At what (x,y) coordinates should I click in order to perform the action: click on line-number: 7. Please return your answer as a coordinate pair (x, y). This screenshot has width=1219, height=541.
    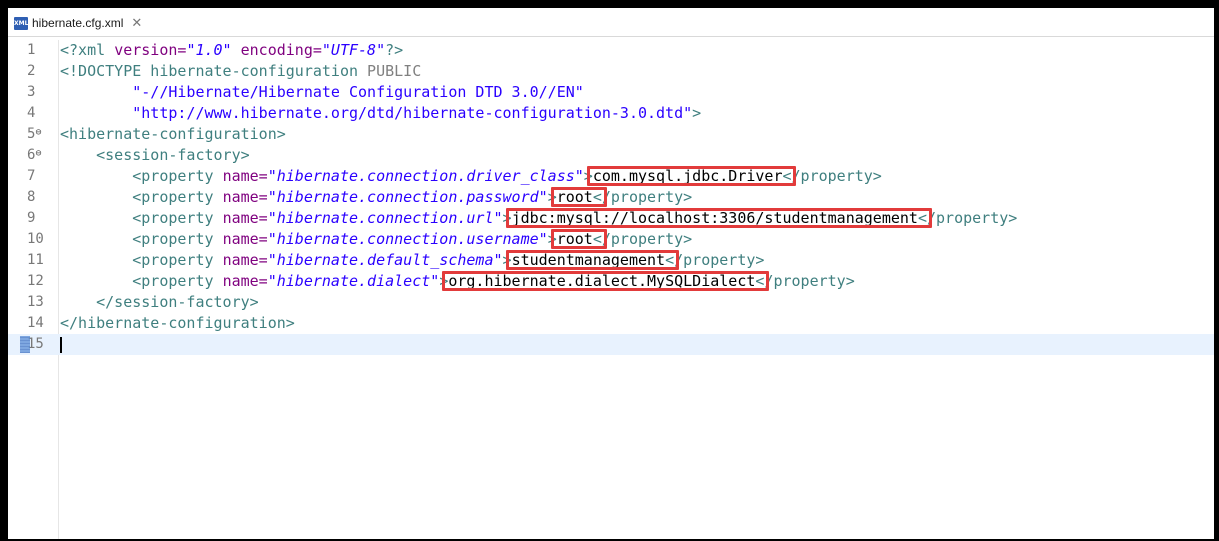
    Looking at the image, I should click on (32, 176).